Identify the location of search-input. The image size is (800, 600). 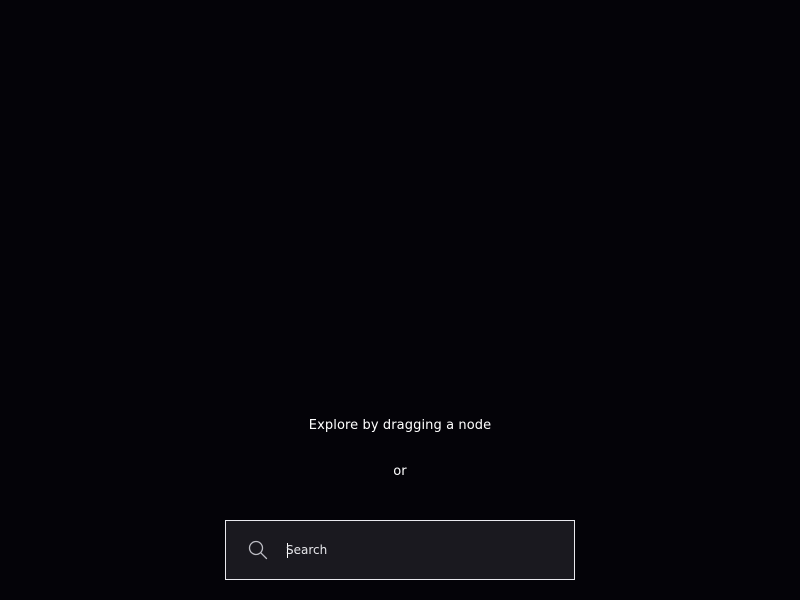
(421, 550).